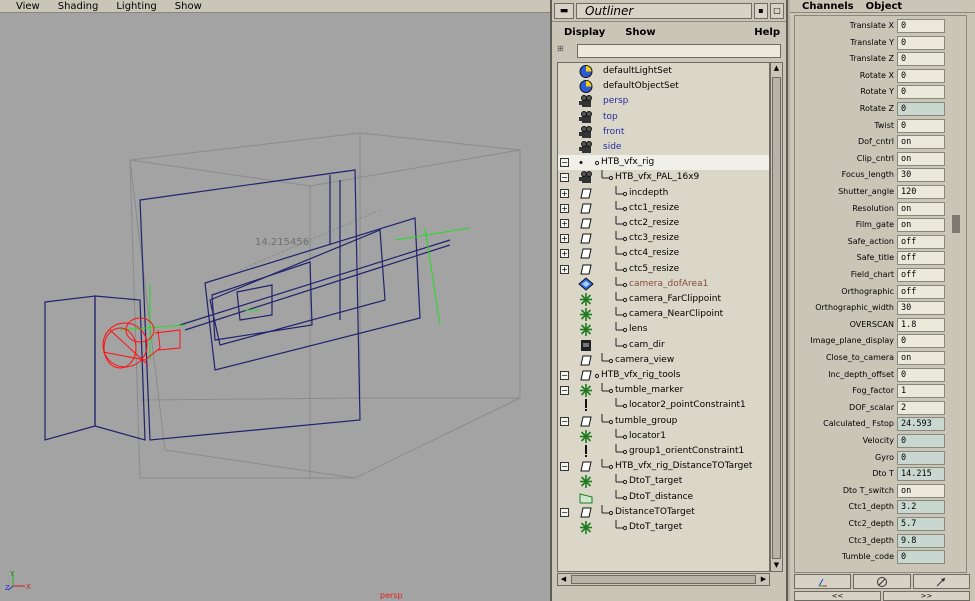 This screenshot has height=601, width=975. What do you see at coordinates (956, 224) in the screenshot?
I see `channel-scroll-thumb` at bounding box center [956, 224].